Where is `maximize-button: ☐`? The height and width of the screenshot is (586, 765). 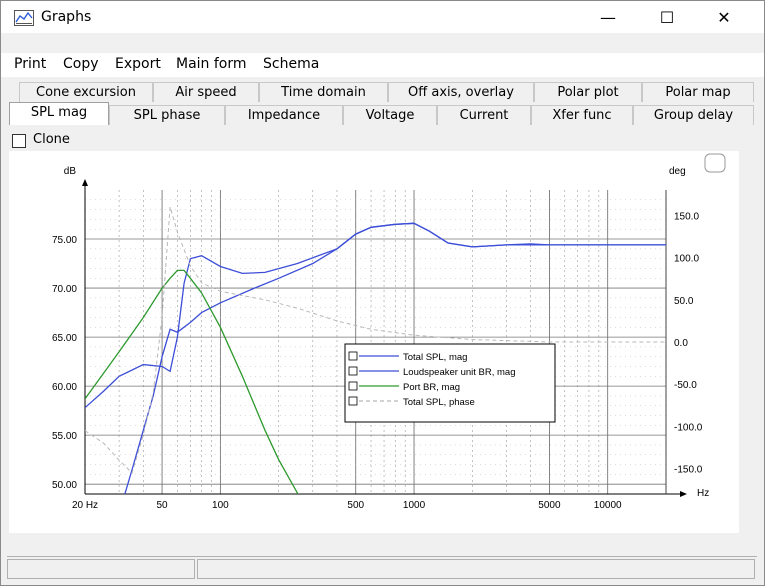
maximize-button: ☐ is located at coordinates (667, 17).